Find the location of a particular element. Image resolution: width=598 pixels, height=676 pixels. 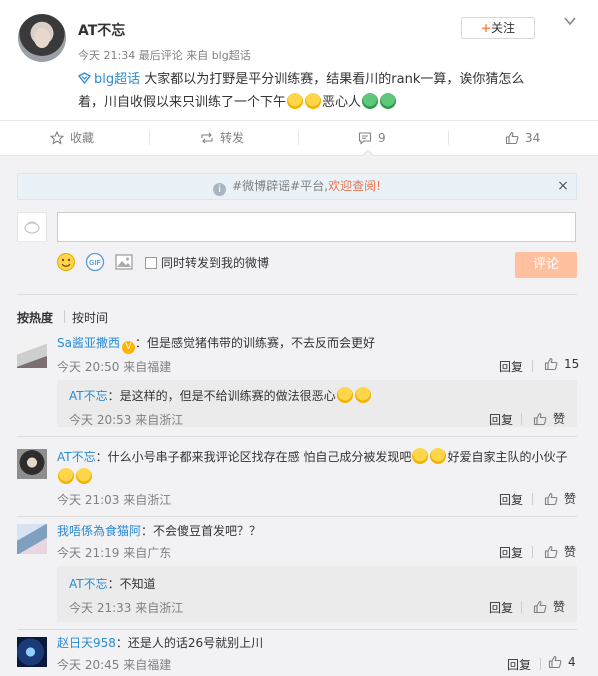

sync-repost-option: 同时转发到我的微博 is located at coordinates (207, 262).